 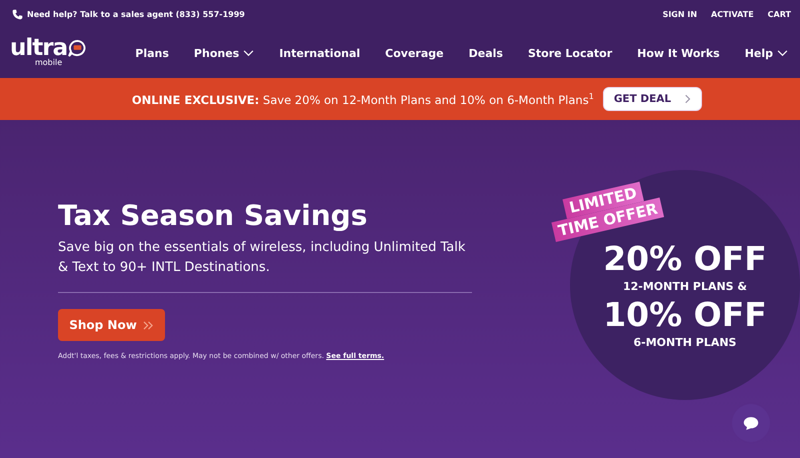 I want to click on nav-link: Coverage, so click(x=414, y=53).